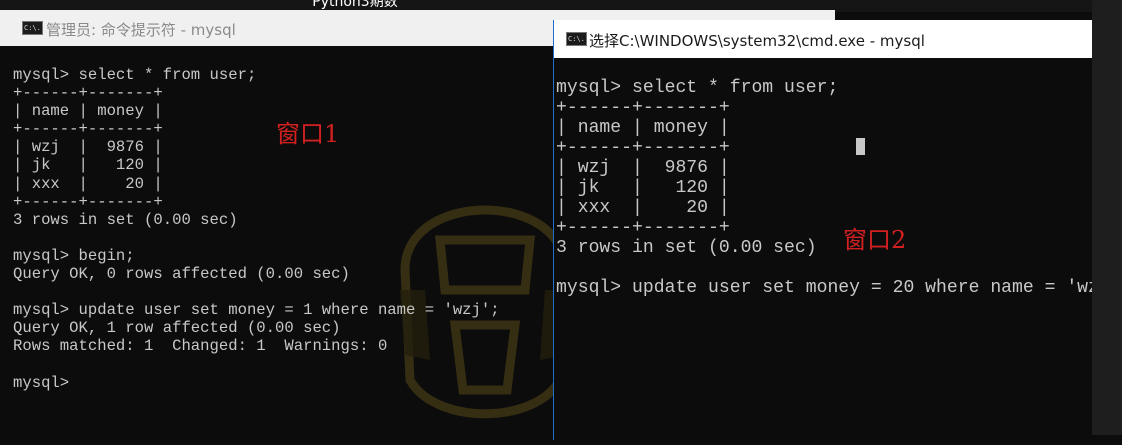 The height and width of the screenshot is (445, 1122). What do you see at coordinates (757, 41) in the screenshot?
I see `window-2-title: 选择C:\WINDOWS\system32\cmd.exe - mysql` at bounding box center [757, 41].